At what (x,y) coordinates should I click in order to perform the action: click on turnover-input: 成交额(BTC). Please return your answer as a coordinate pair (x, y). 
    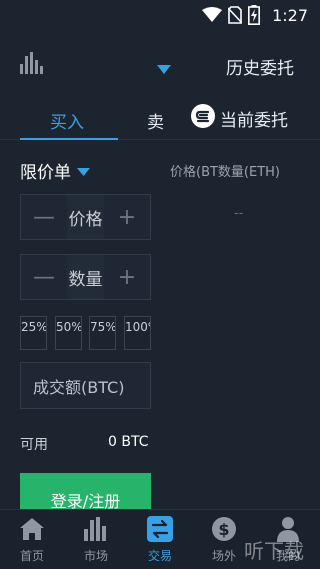
    Looking at the image, I should click on (85, 385).